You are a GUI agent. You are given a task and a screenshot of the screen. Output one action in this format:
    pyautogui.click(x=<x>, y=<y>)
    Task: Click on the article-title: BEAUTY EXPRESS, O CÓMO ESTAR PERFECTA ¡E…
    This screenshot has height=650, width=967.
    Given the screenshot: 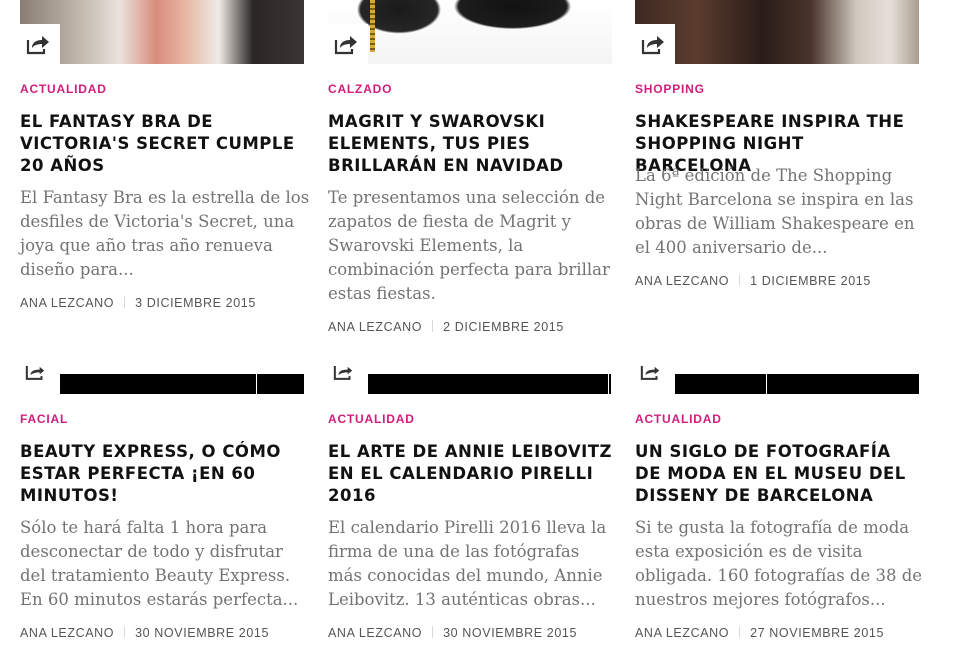 What is the action you would take?
    pyautogui.click(x=162, y=474)
    